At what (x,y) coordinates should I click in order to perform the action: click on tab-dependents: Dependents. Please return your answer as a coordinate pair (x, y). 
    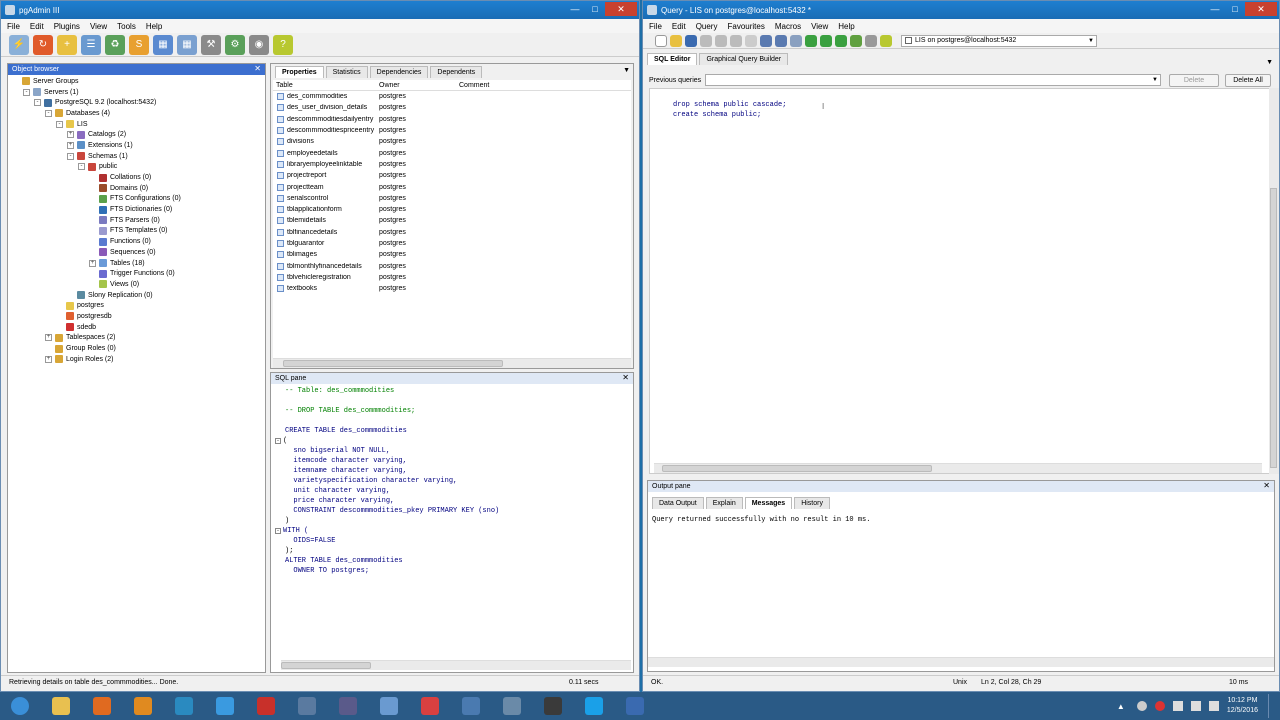
    Looking at the image, I should click on (456, 72).